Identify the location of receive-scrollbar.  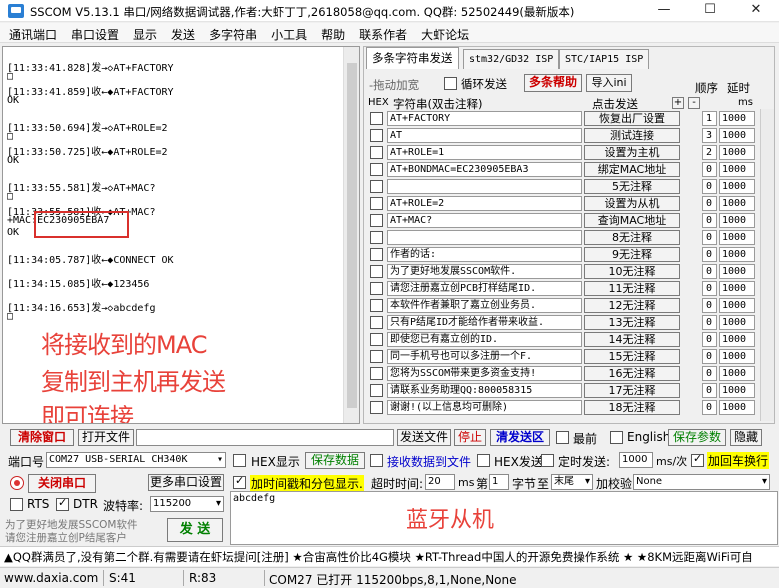
(351, 235).